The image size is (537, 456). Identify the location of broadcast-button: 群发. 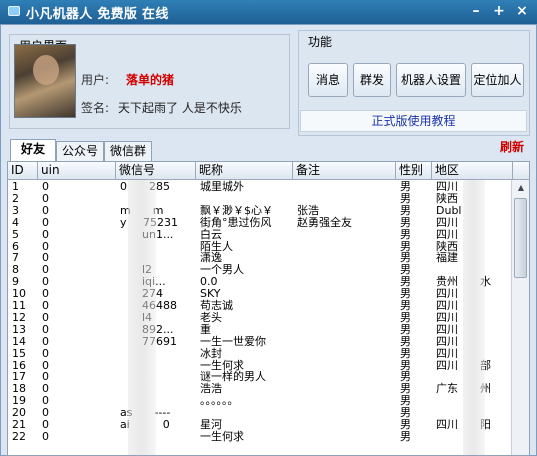
(372, 80).